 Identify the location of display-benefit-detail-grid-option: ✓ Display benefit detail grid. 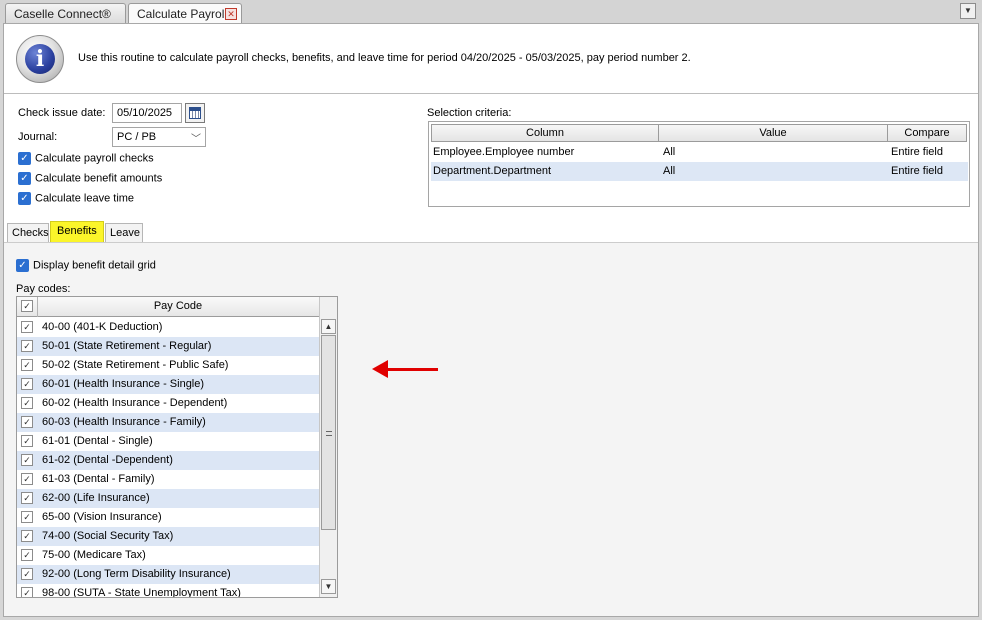
(86, 266).